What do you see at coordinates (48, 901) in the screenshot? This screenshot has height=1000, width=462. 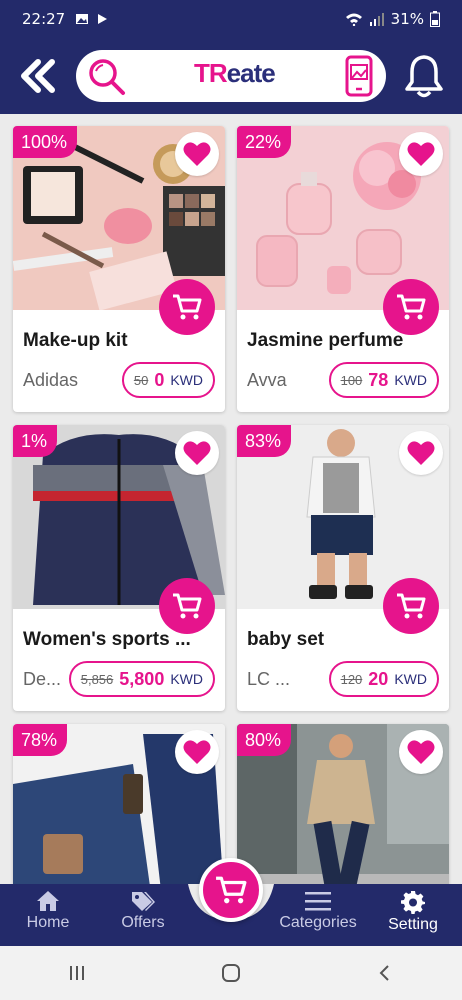 I see `home-icon` at bounding box center [48, 901].